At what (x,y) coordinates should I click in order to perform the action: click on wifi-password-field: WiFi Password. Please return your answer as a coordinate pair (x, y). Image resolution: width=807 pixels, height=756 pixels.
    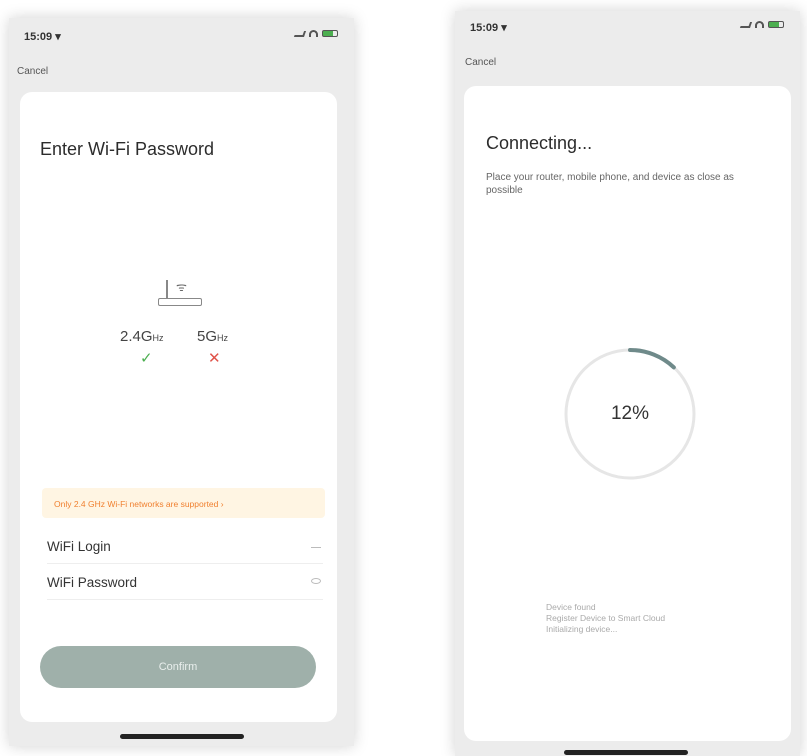
    Looking at the image, I should click on (185, 583).